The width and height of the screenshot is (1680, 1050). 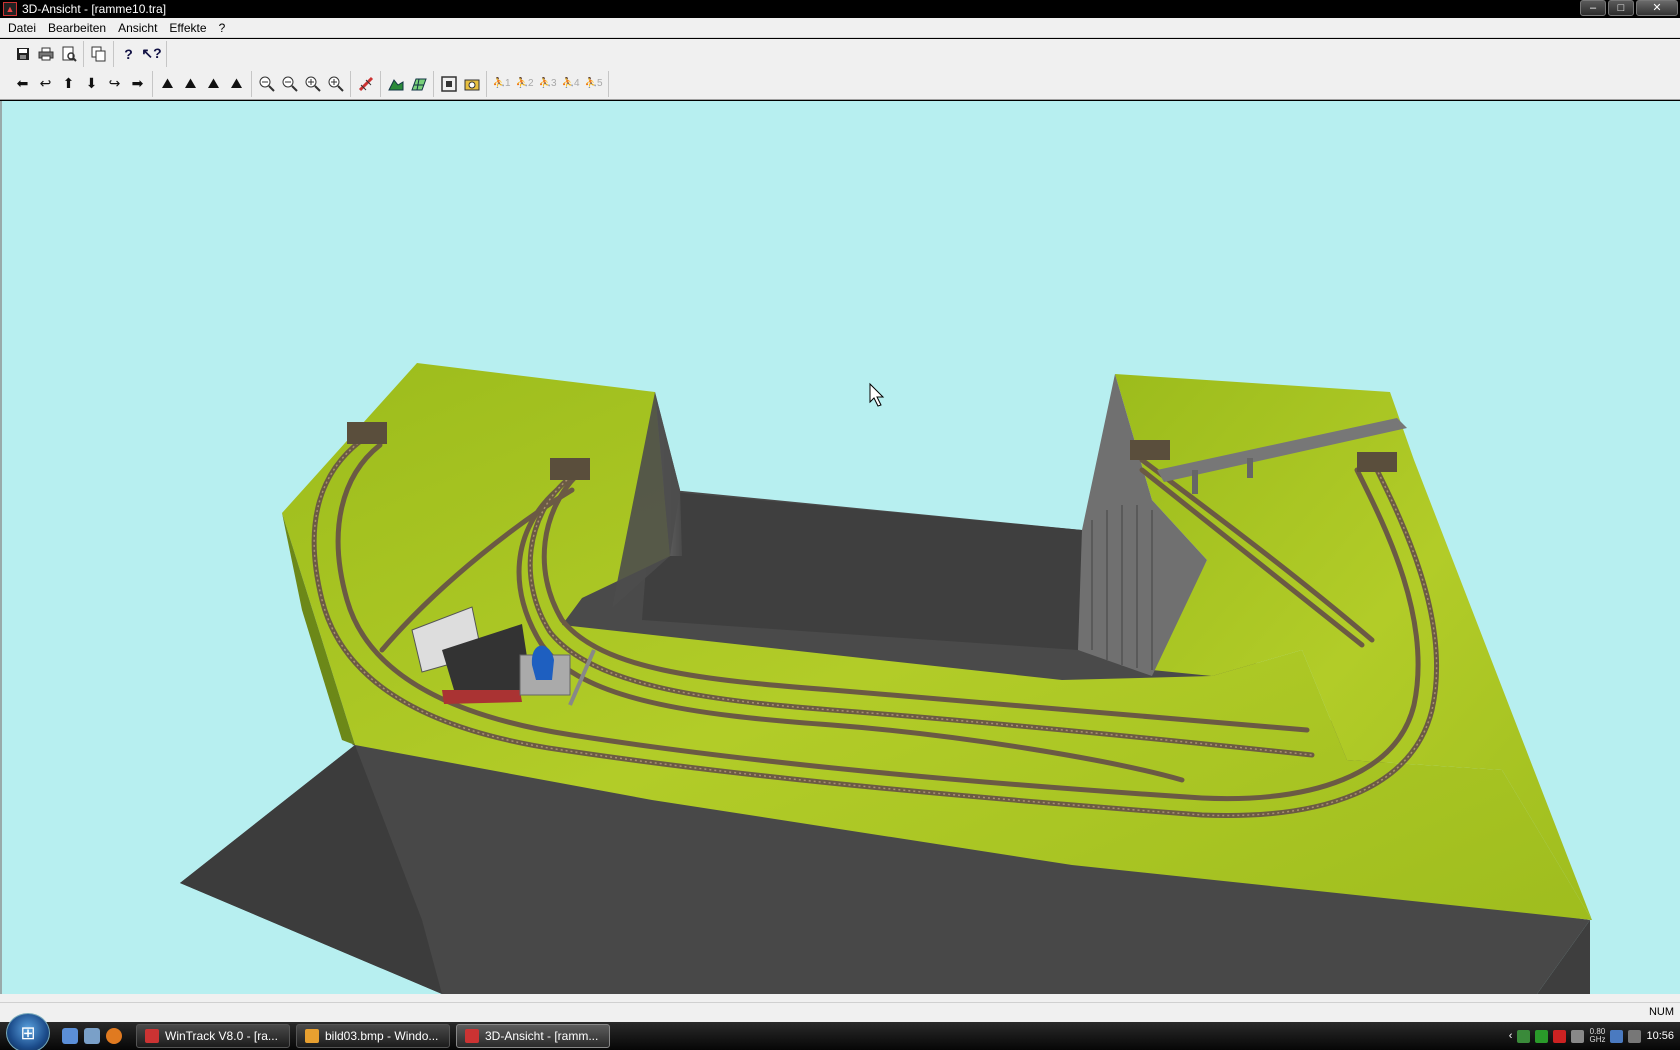 What do you see at coordinates (1635, 1036) in the screenshot?
I see `volume-icon` at bounding box center [1635, 1036].